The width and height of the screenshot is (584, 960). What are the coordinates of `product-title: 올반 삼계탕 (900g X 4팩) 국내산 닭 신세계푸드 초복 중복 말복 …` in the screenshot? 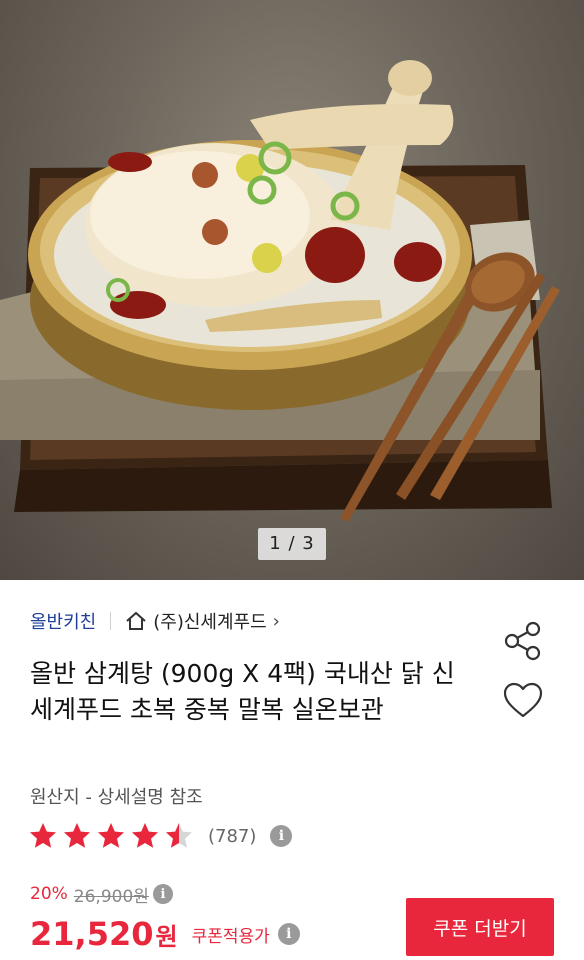 It's located at (242, 691).